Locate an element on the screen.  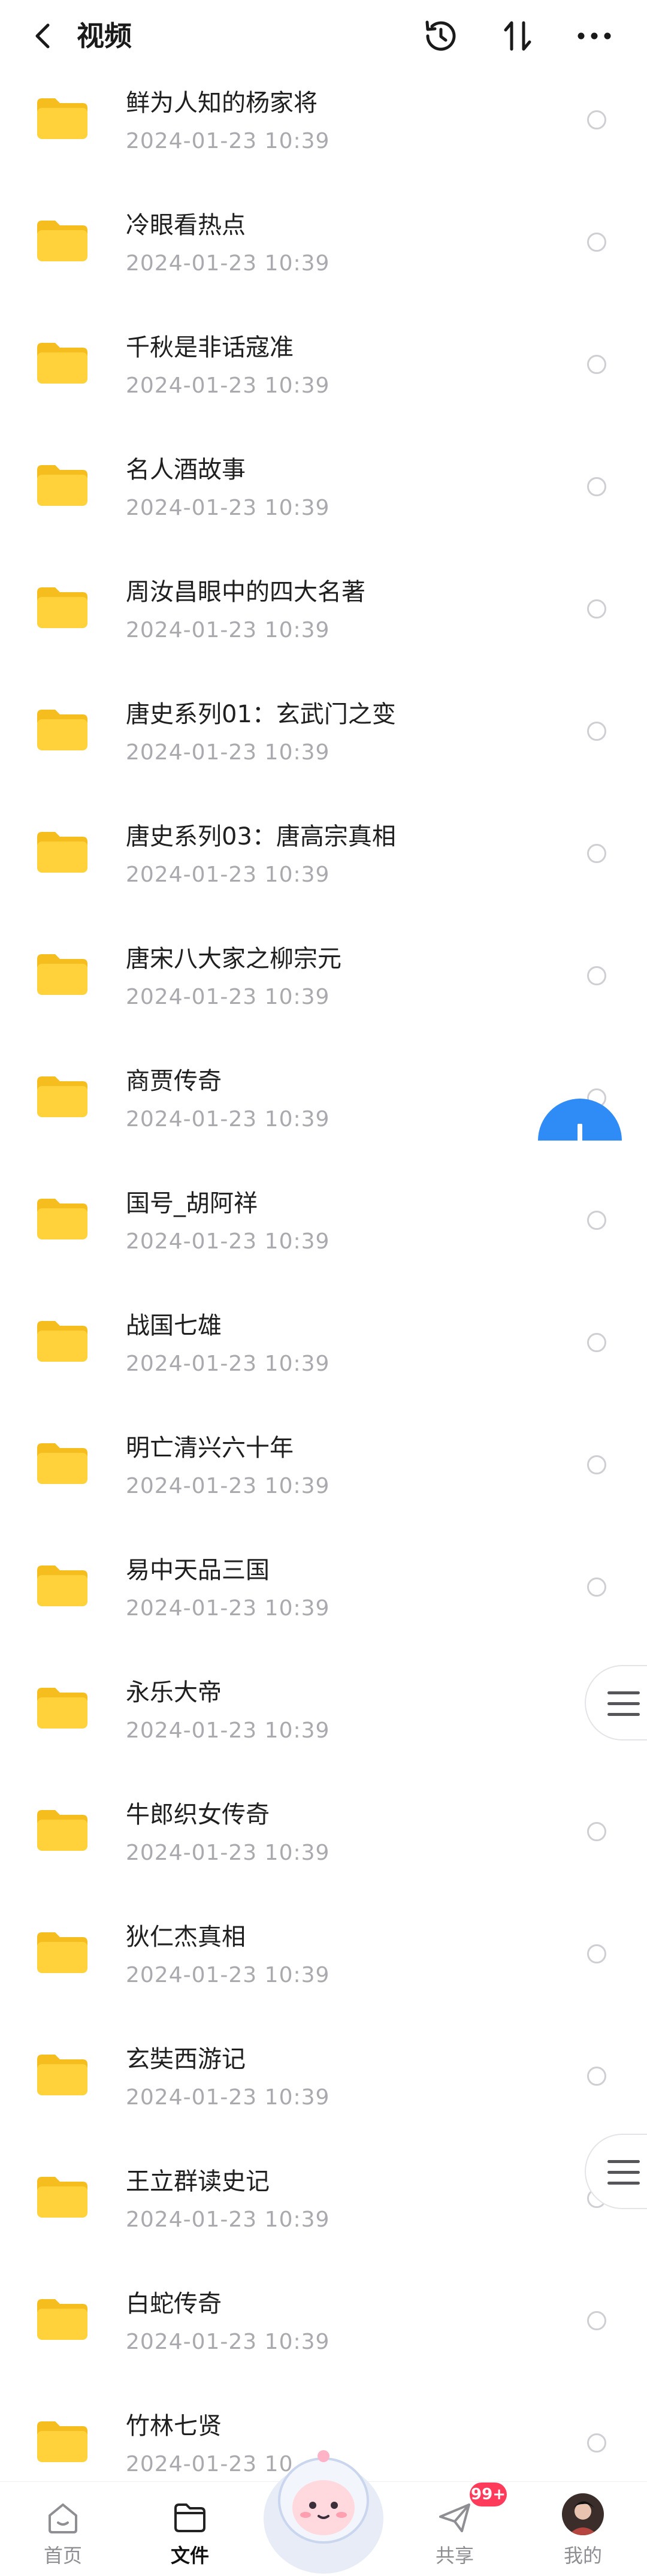
file-name: 易中天品三国 is located at coordinates (198, 1570).